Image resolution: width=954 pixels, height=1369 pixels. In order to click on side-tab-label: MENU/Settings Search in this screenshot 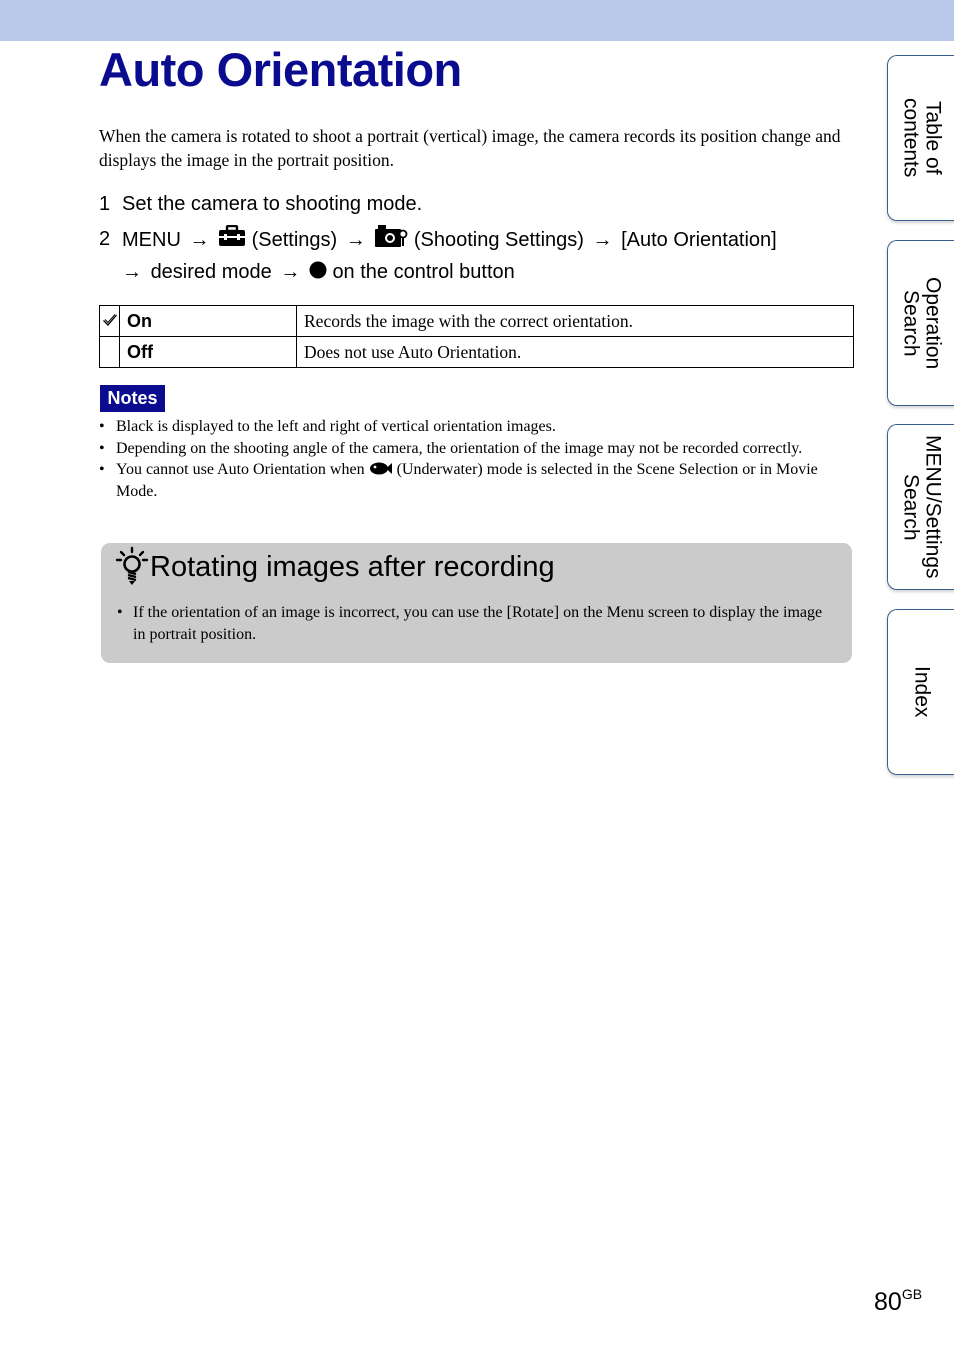, I will do `click(922, 507)`.